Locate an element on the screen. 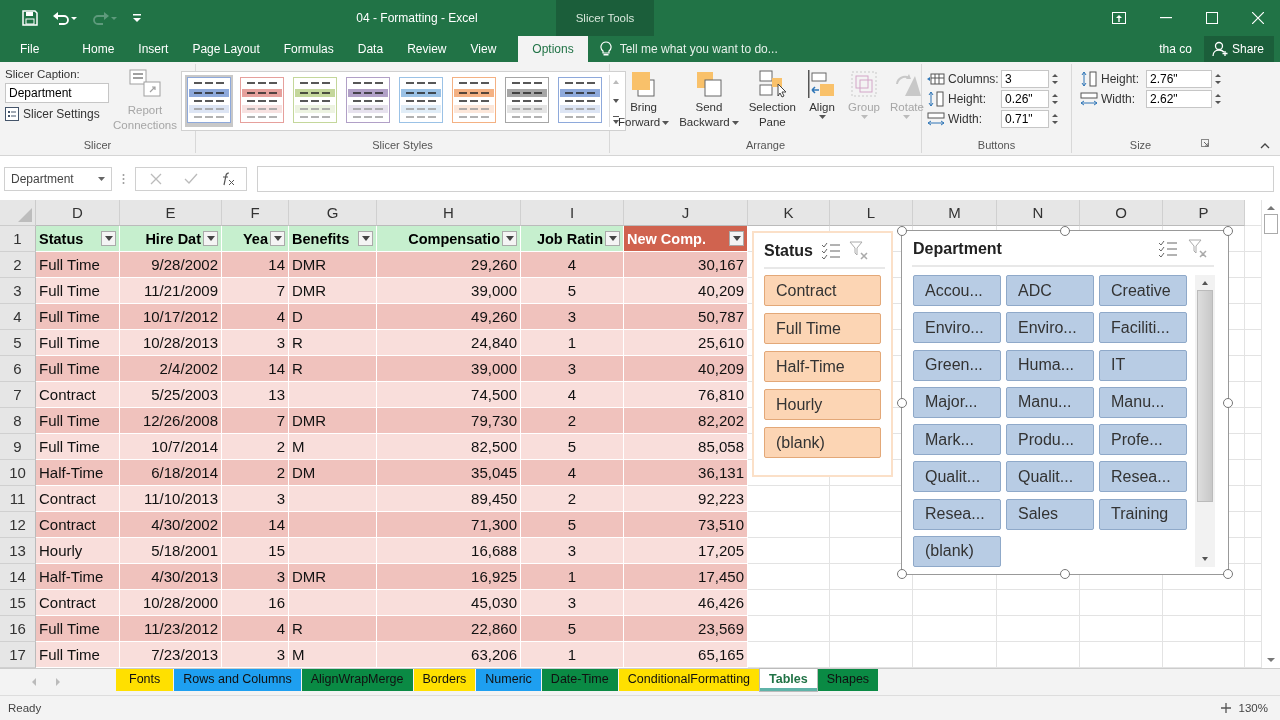  undo-icon is located at coordinates (65, 18).